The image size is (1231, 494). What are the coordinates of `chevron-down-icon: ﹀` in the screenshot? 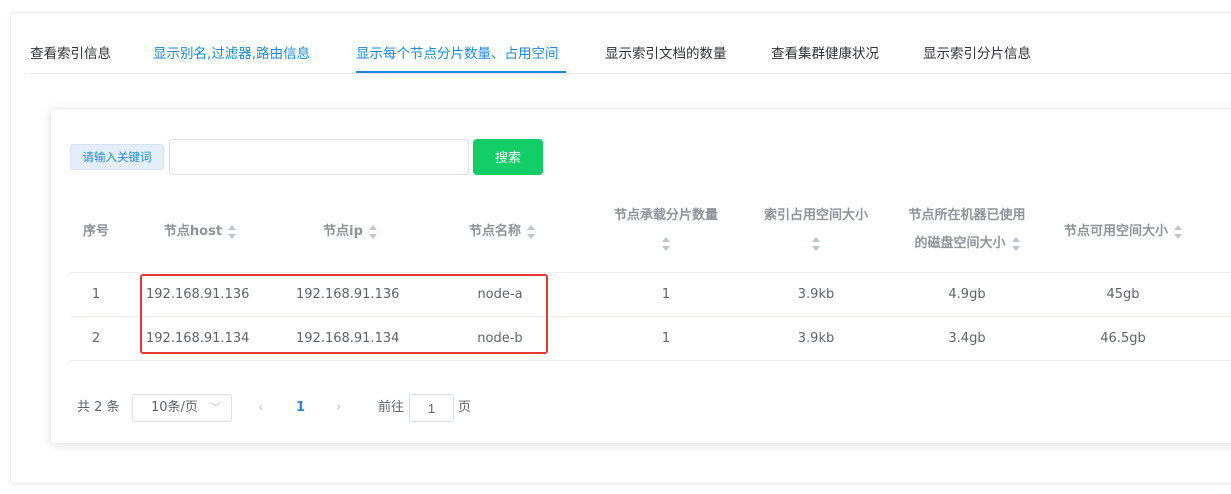 It's located at (215, 407).